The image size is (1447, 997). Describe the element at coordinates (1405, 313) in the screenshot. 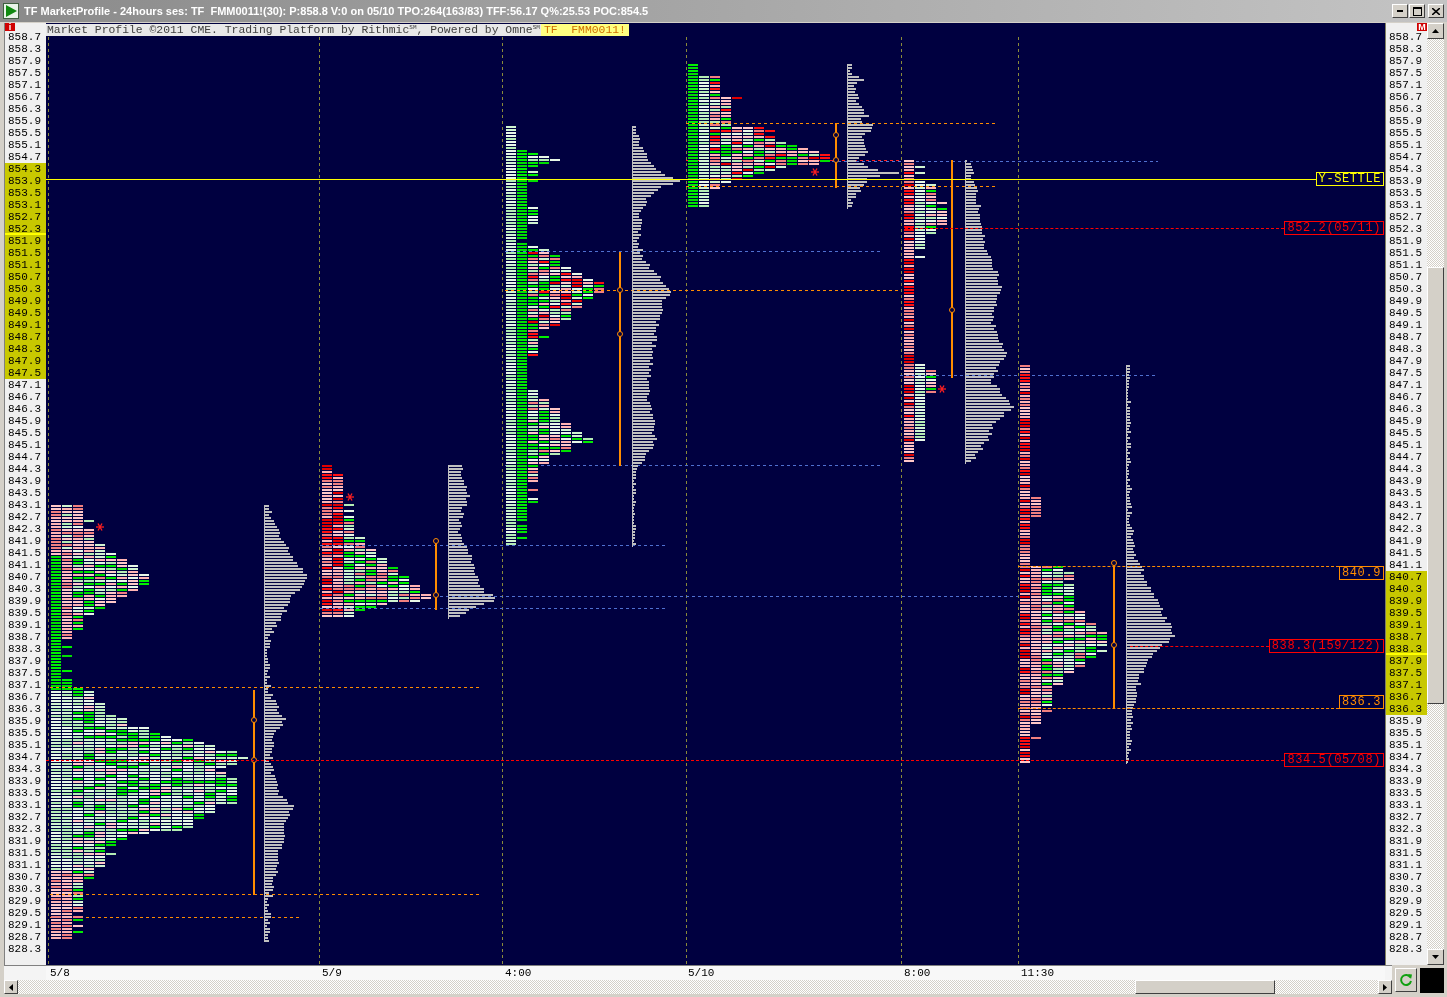

I see `price-tick-label: 849.5` at that location.